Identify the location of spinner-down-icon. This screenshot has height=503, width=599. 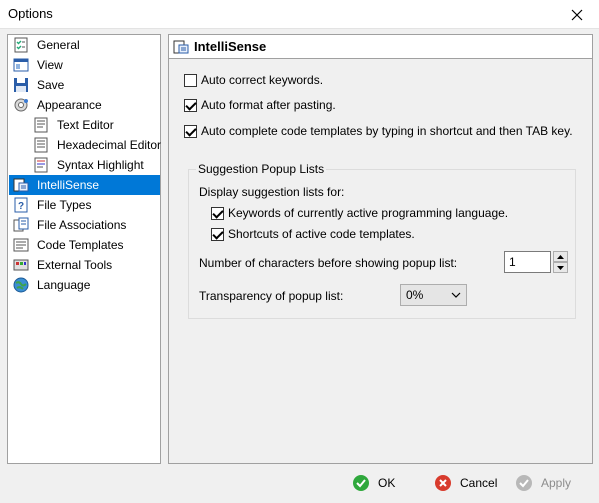
(560, 267).